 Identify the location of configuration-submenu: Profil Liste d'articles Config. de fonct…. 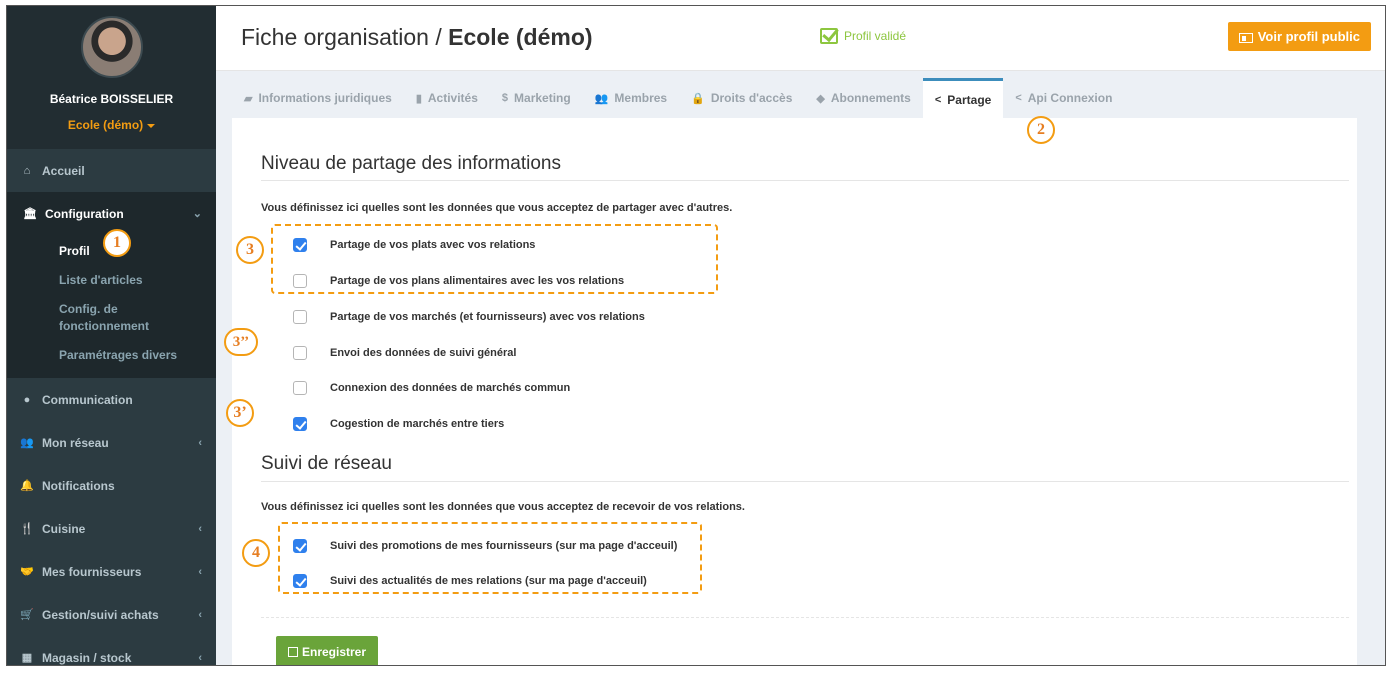
(111, 306).